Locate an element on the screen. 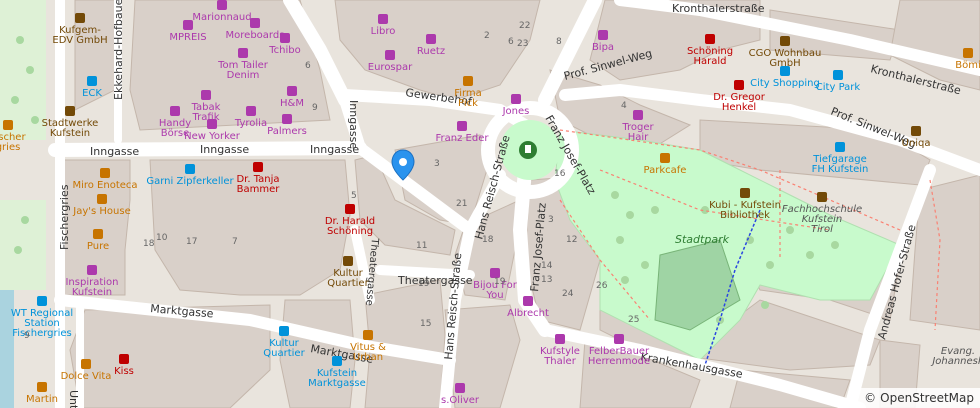  poi-label: Kufstyle Thaler is located at coordinates (560, 356).